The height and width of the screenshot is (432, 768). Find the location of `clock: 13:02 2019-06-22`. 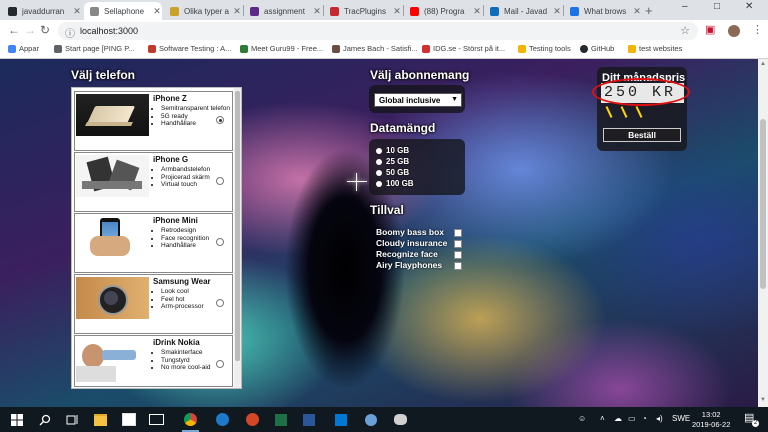

clock: 13:02 2019-06-22 is located at coordinates (711, 420).